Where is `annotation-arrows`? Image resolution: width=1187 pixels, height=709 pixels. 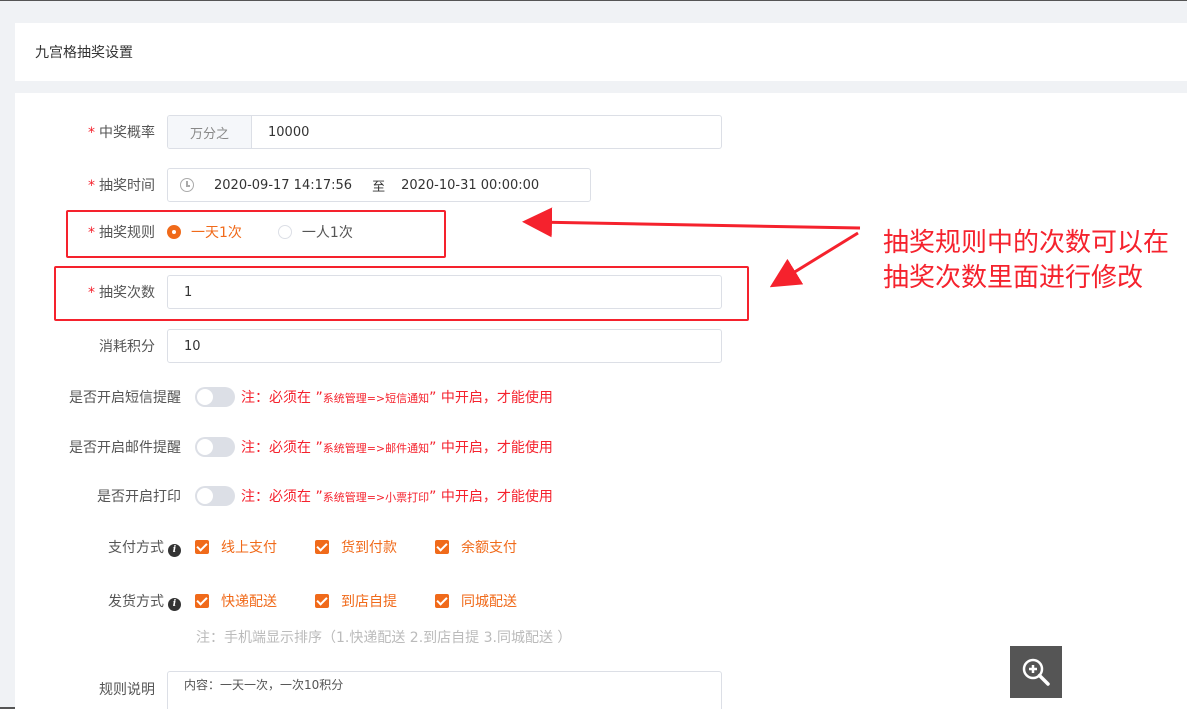
annotation-arrows is located at coordinates (691, 247).